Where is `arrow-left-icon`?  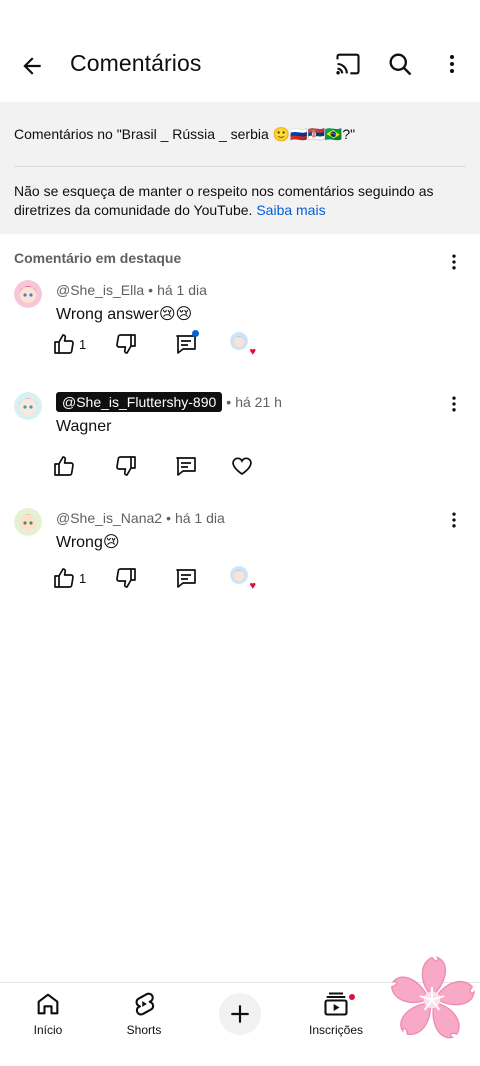 arrow-left-icon is located at coordinates (32, 66).